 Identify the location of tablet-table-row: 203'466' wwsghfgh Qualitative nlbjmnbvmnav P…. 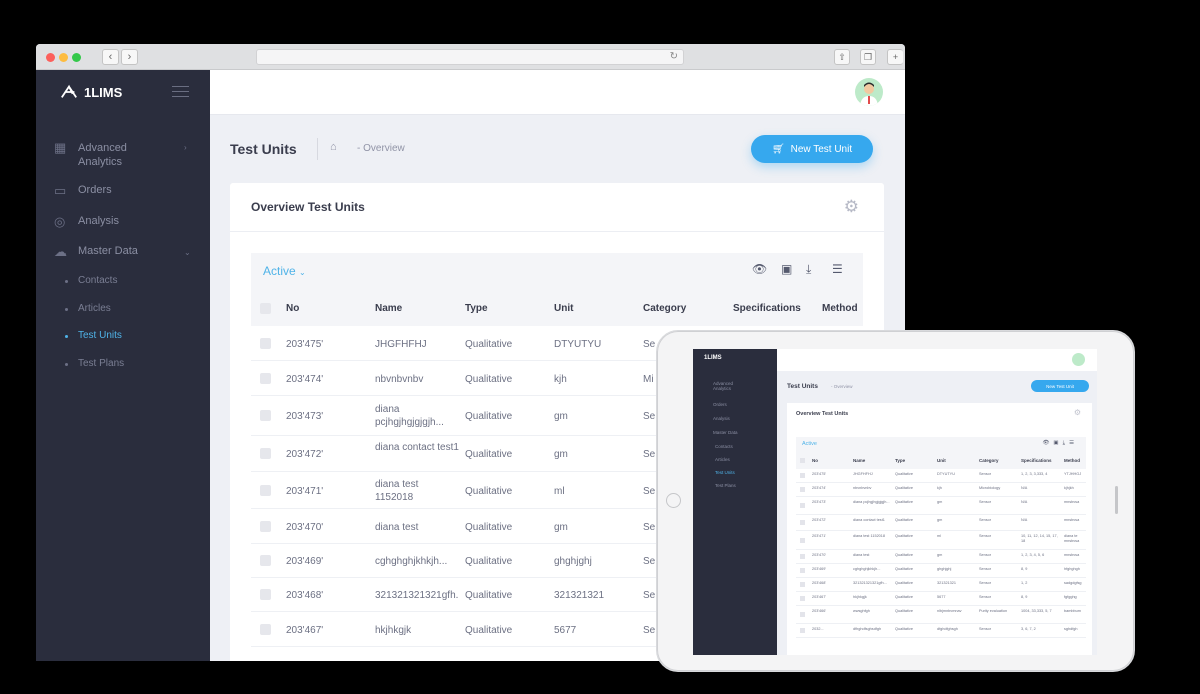
(941, 615).